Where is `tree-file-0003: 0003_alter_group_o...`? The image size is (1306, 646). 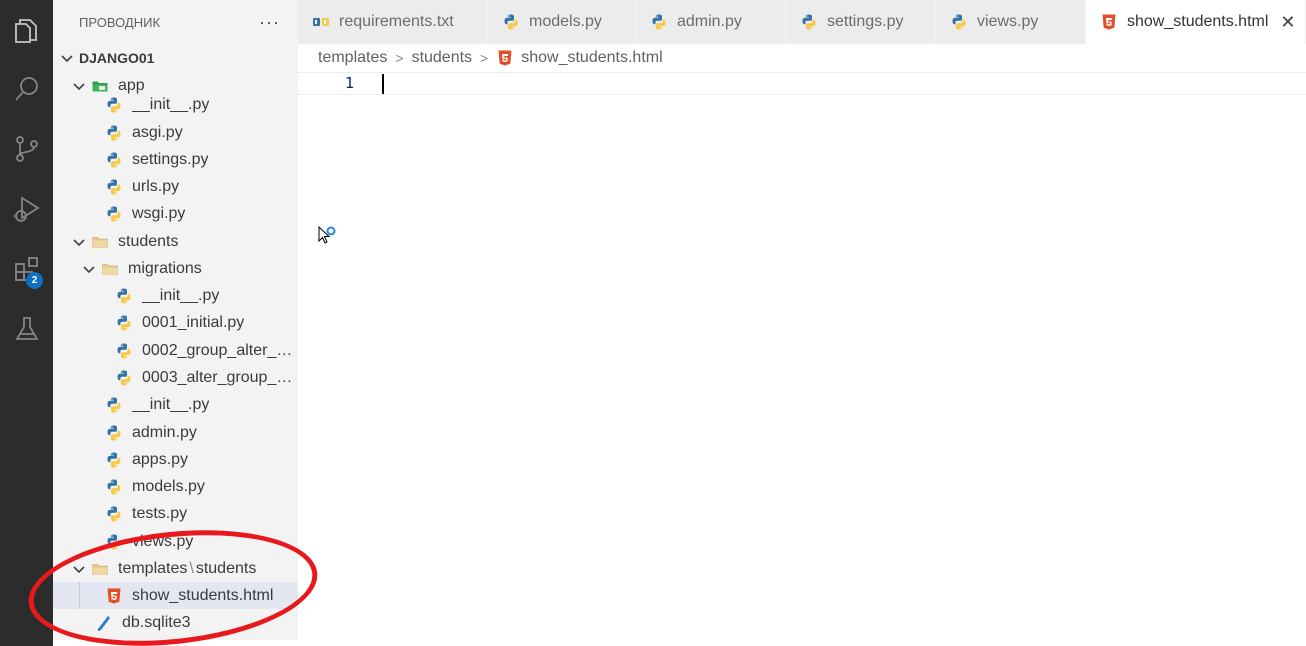 tree-file-0003: 0003_alter_group_o... is located at coordinates (175, 377).